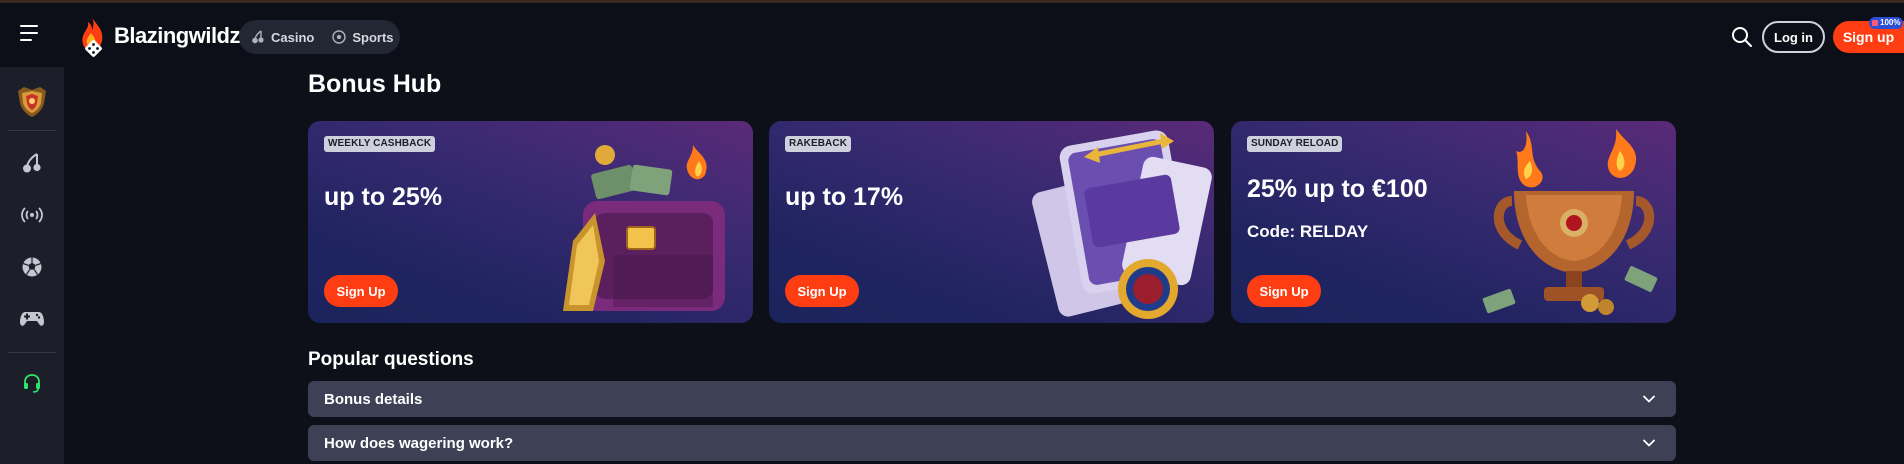  I want to click on bonus-card-weekly-cashback: WEEKLY CASHBACK up to 25% Sign Up, so click(530, 222).